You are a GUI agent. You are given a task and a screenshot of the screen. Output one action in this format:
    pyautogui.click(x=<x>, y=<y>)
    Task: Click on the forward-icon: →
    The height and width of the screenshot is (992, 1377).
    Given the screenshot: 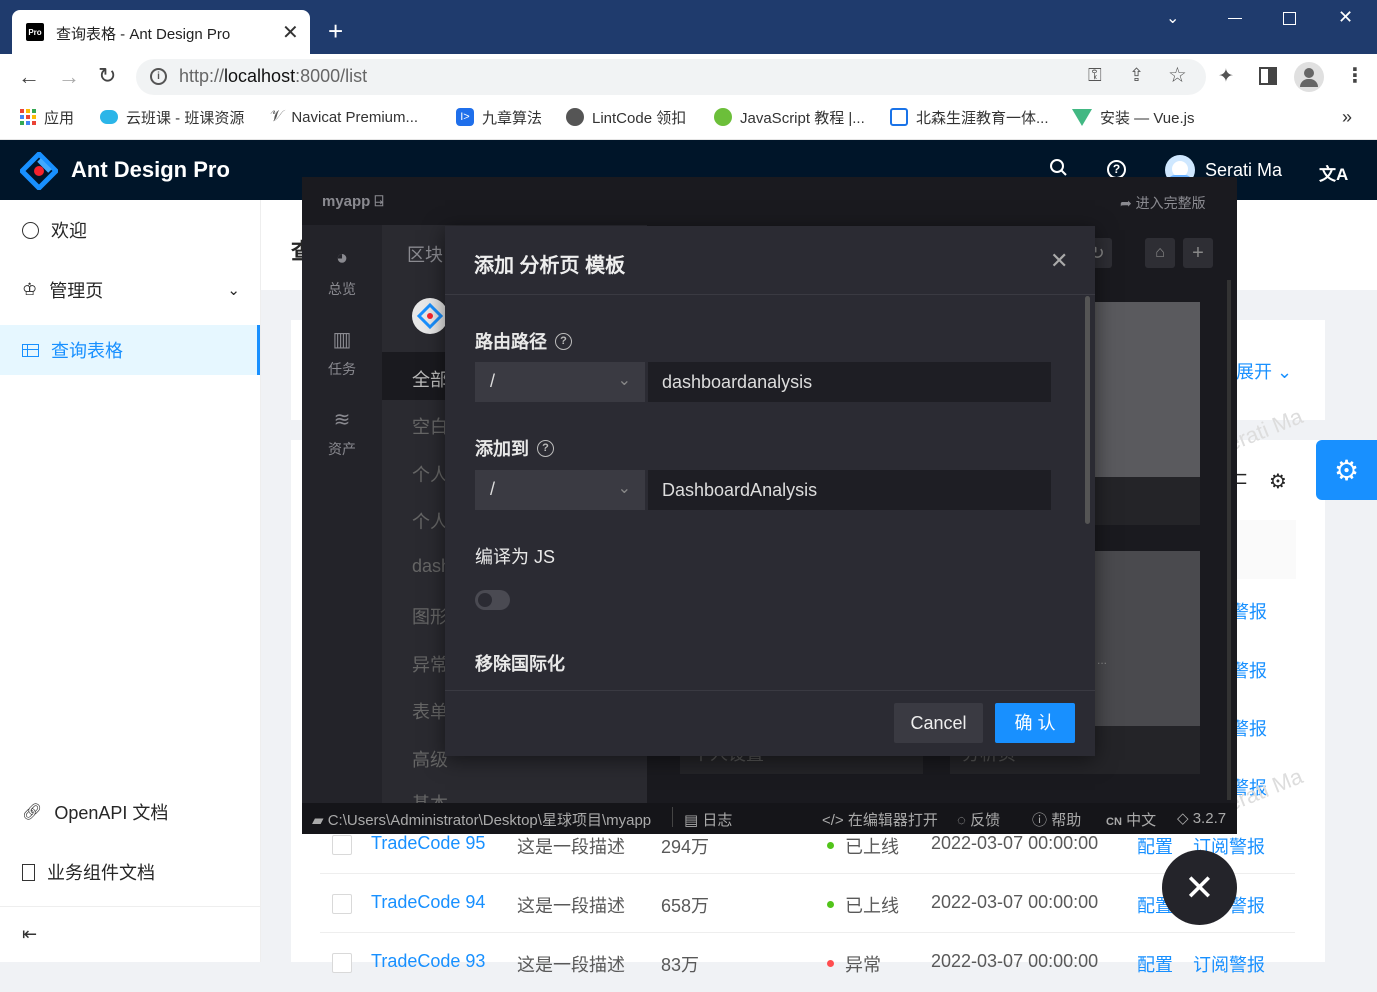 What is the action you would take?
    pyautogui.click(x=69, y=77)
    